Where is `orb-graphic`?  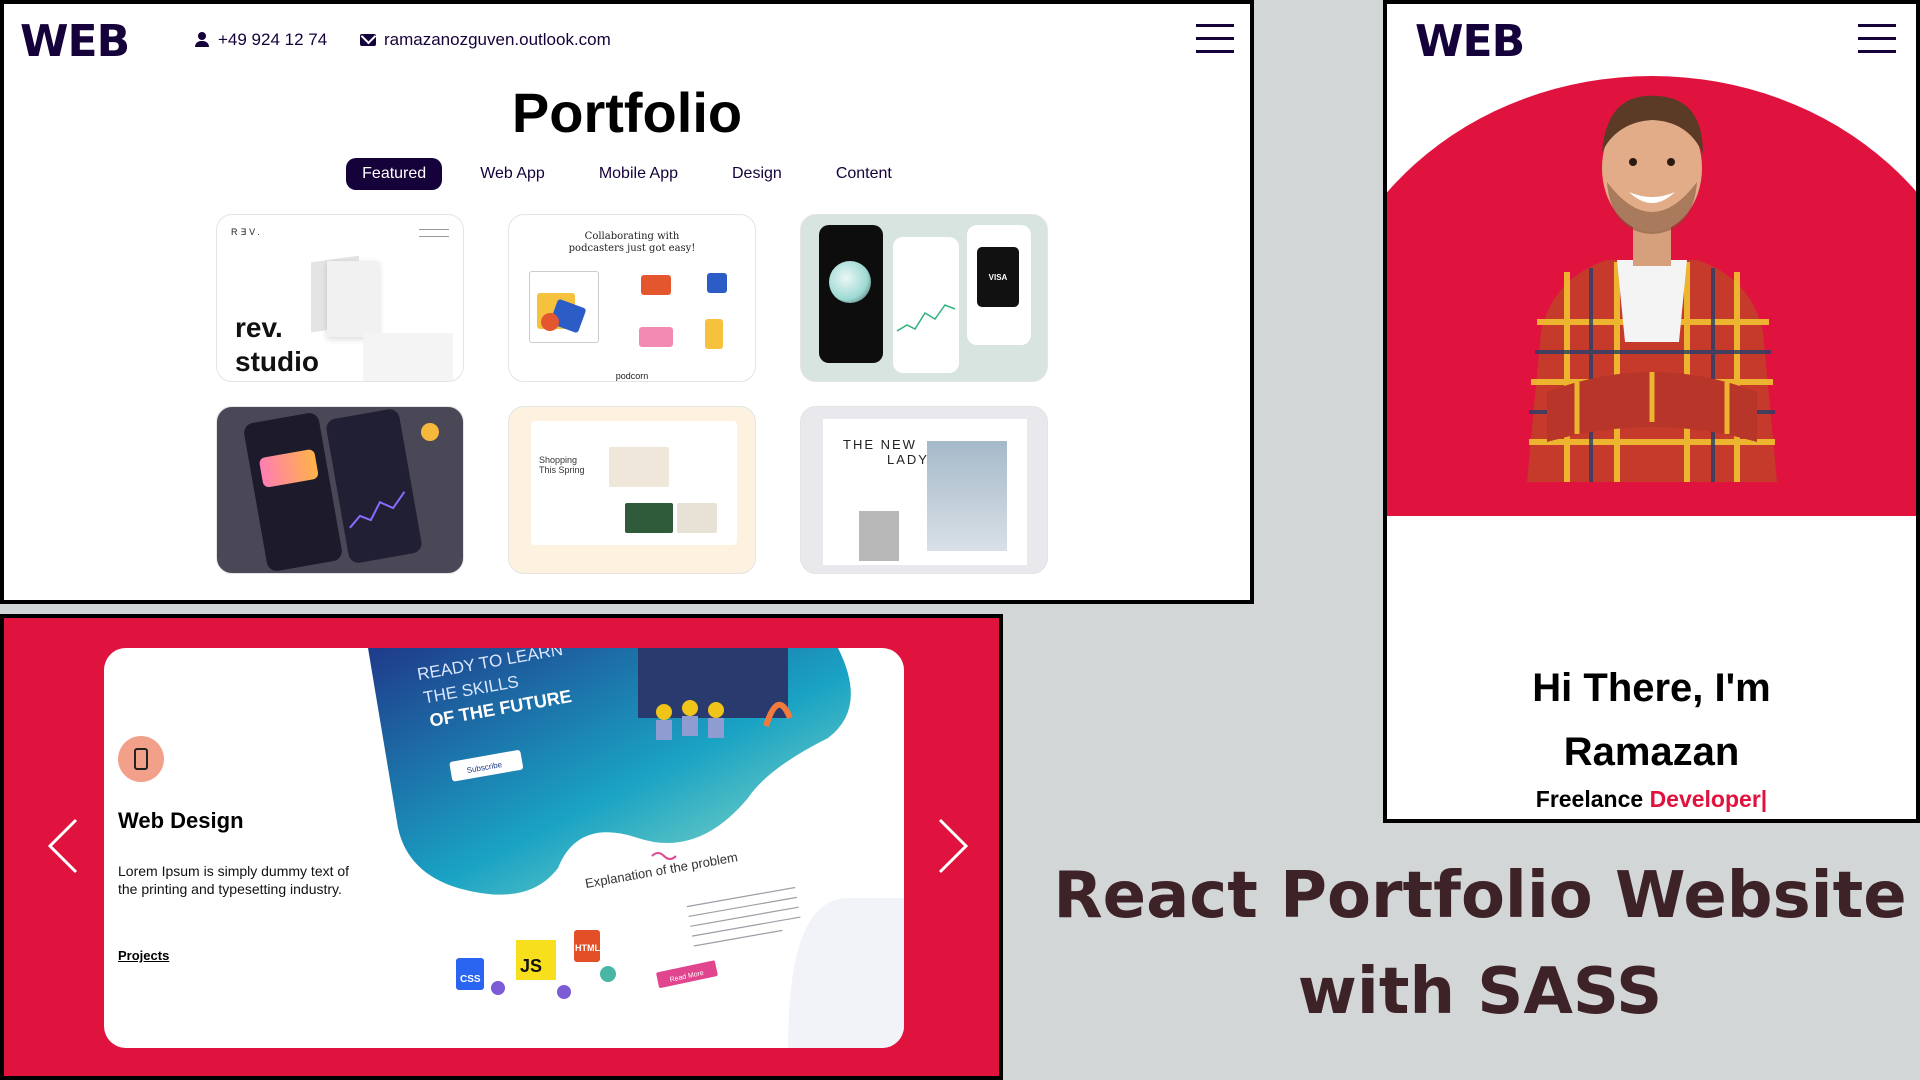
orb-graphic is located at coordinates (850, 282).